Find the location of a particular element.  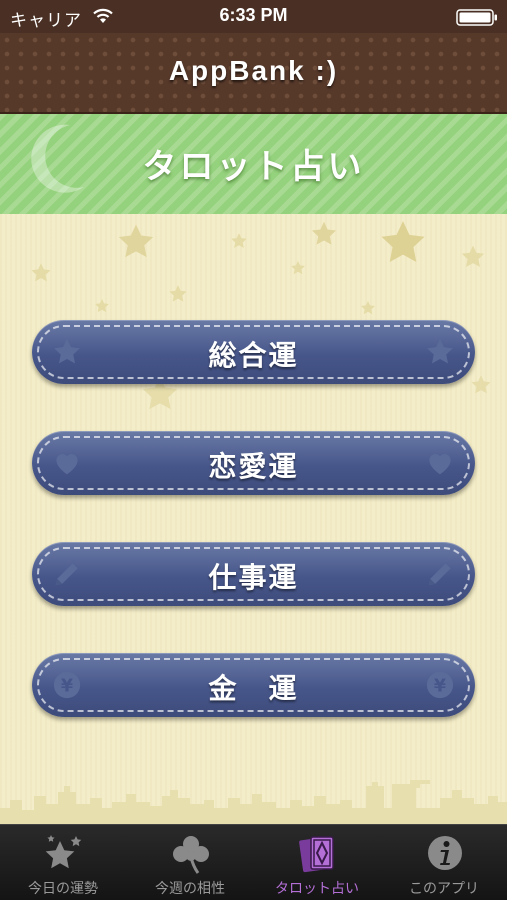

tab-label: 今日の運勢 is located at coordinates (63, 889).